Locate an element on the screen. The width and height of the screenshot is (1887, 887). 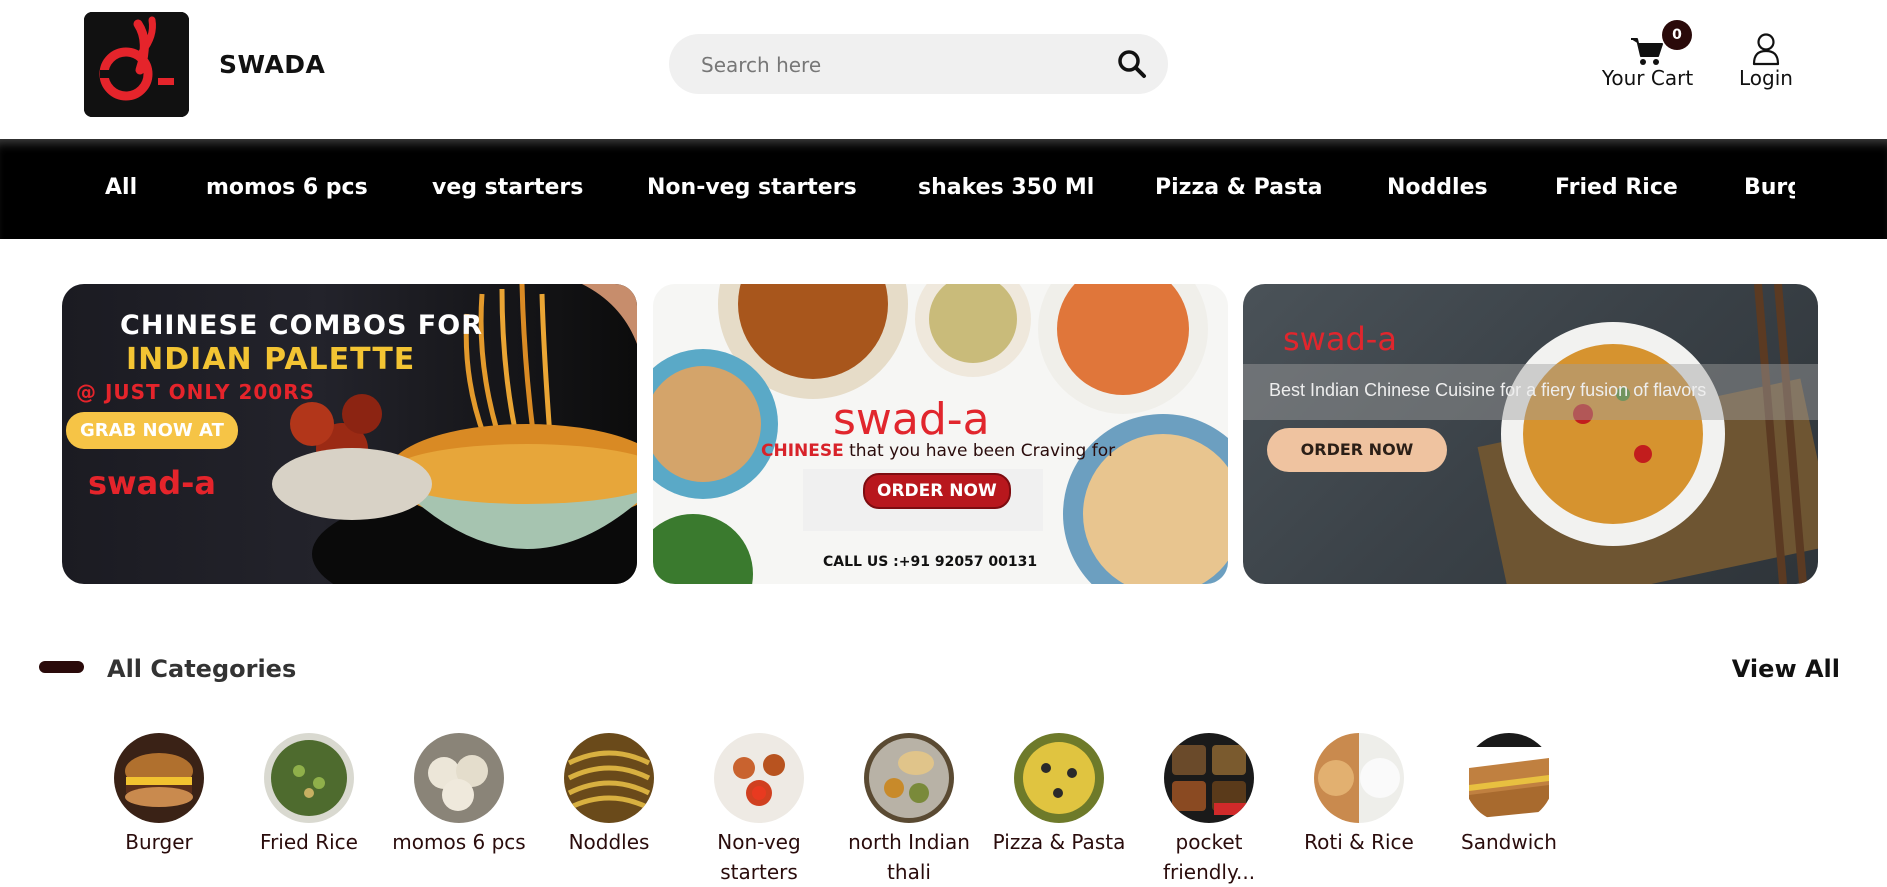
nav-item-all: All is located at coordinates (121, 187).